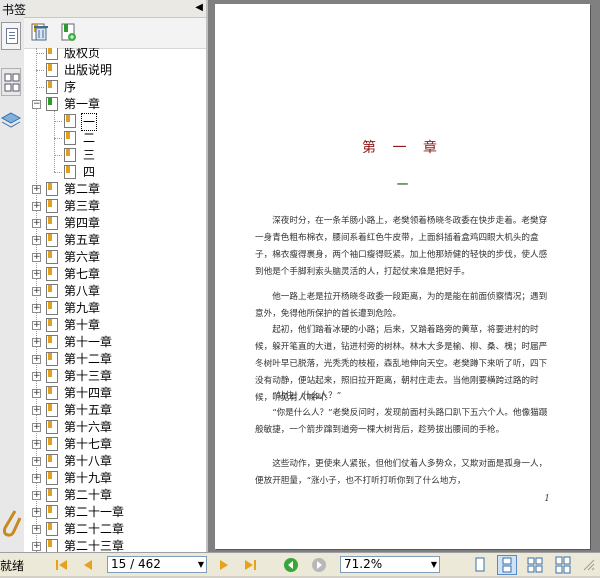 The height and width of the screenshot is (578, 600). What do you see at coordinates (319, 565) in the screenshot?
I see `forward-view-icon` at bounding box center [319, 565].